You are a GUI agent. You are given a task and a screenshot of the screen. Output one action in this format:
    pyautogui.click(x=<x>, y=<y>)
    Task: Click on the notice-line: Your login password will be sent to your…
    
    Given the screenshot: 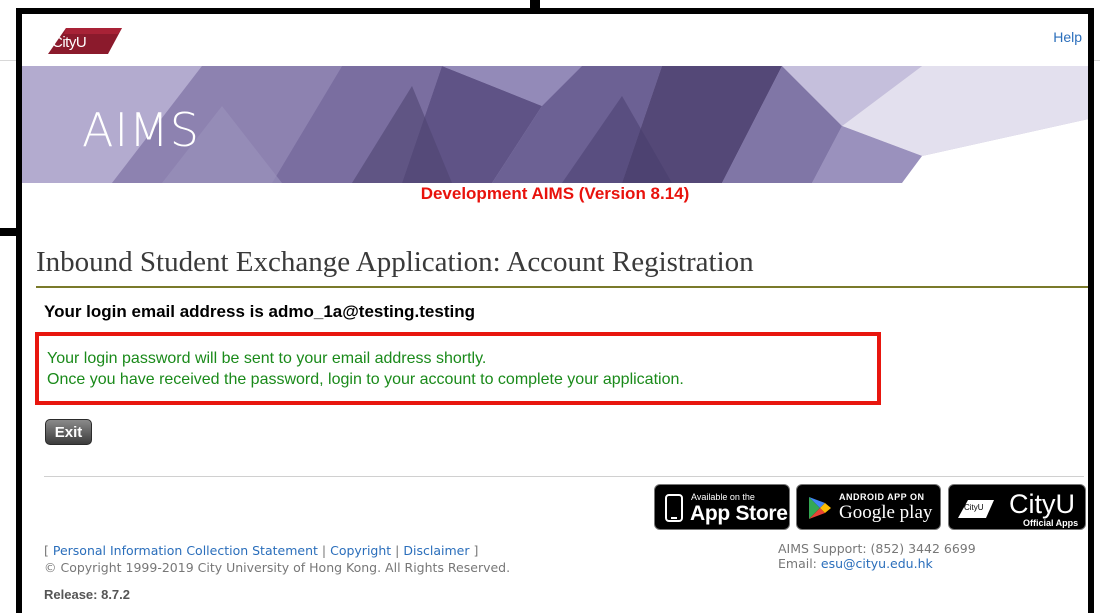 What is the action you would take?
    pyautogui.click(x=267, y=358)
    